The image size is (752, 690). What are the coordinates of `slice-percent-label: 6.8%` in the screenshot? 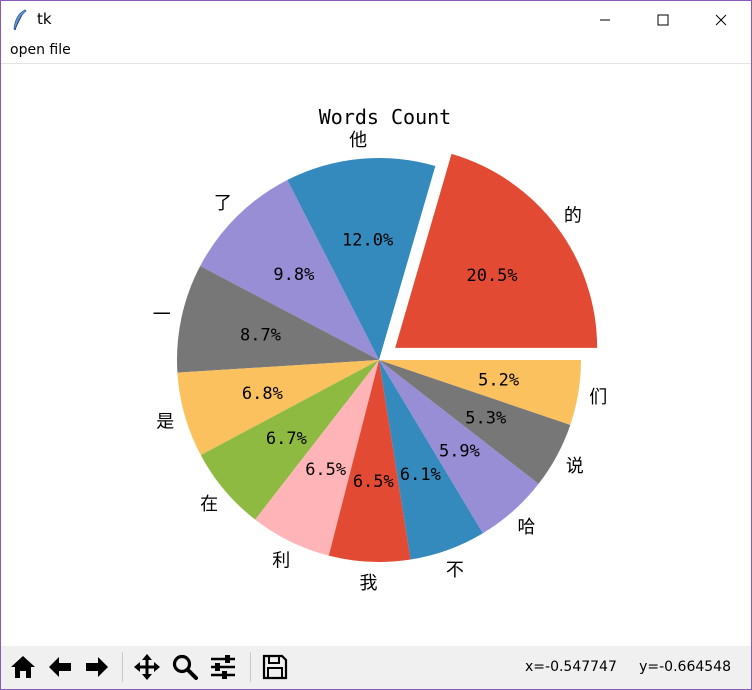 It's located at (262, 394).